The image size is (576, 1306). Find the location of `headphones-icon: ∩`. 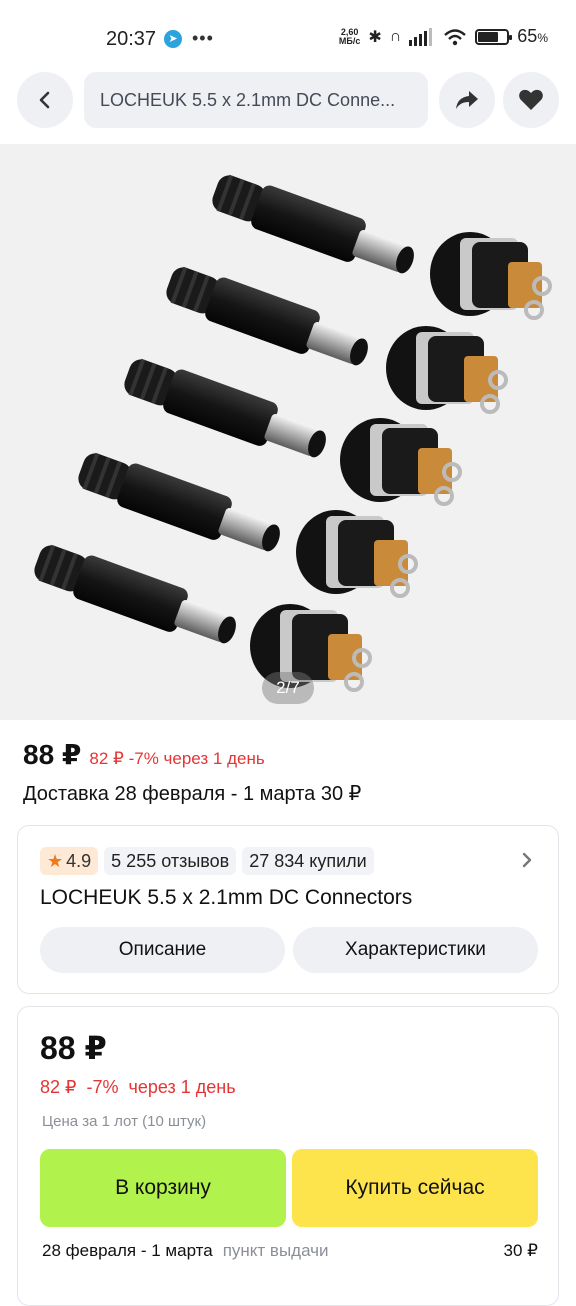

headphones-icon: ∩ is located at coordinates (395, 36).